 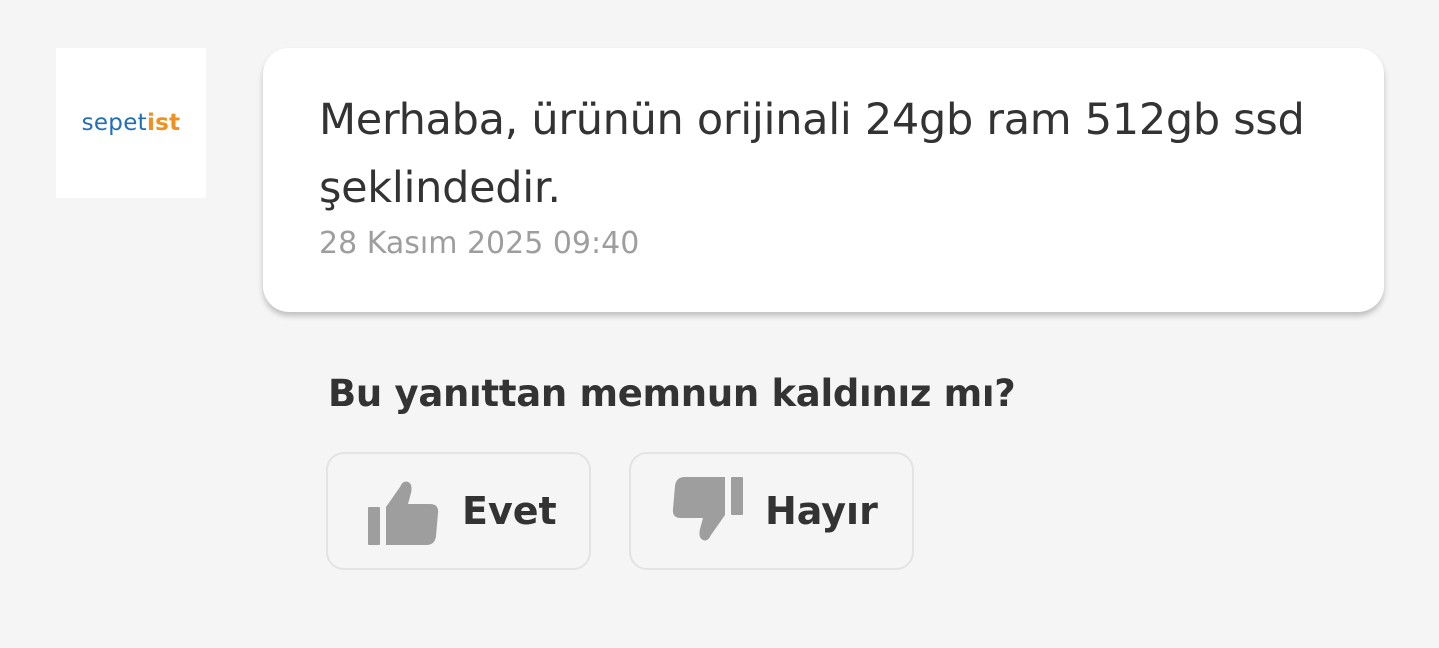 What do you see at coordinates (458, 511) in the screenshot?
I see `feedback-yes-button: Evet` at bounding box center [458, 511].